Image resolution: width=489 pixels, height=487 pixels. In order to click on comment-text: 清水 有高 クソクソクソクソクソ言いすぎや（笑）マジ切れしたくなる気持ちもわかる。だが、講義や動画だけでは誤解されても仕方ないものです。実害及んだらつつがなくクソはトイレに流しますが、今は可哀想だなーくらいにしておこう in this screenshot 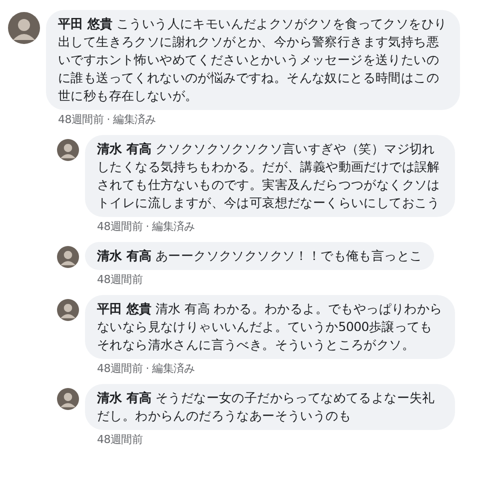, I will do `click(269, 176)`.